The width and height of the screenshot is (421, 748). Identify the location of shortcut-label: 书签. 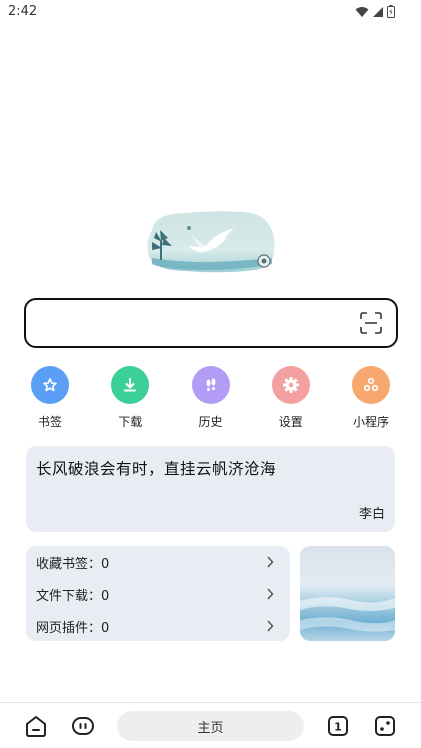
(49, 422).